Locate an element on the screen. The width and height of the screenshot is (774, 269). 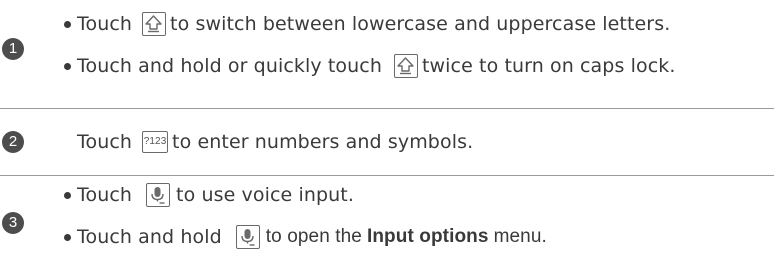
instruction-text: menu. is located at coordinates (520, 236).